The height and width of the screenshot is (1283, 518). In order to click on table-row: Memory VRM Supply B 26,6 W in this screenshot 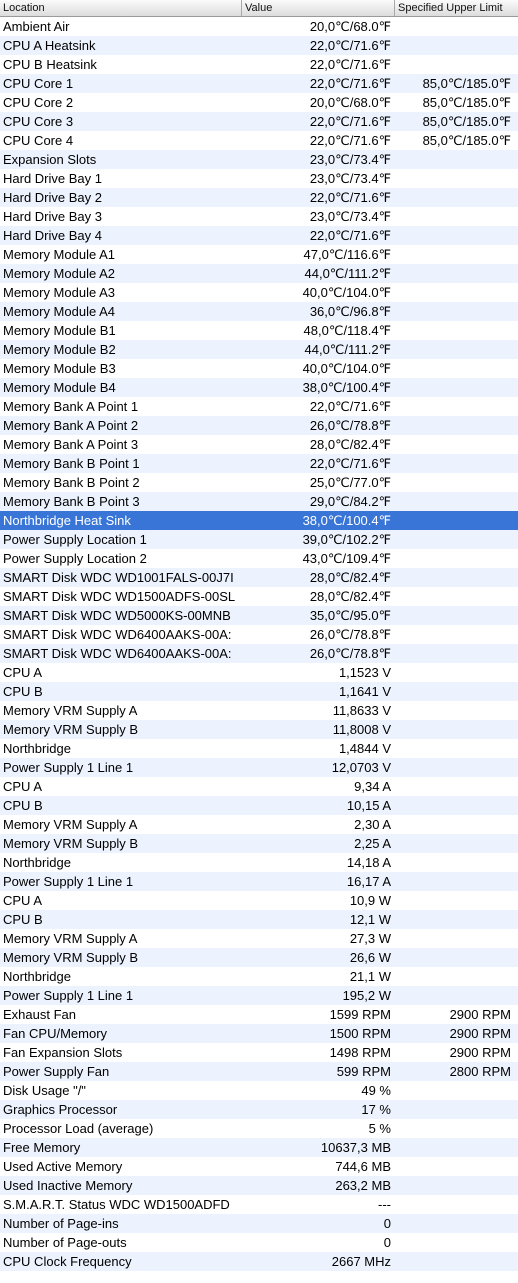, I will do `click(259, 957)`.